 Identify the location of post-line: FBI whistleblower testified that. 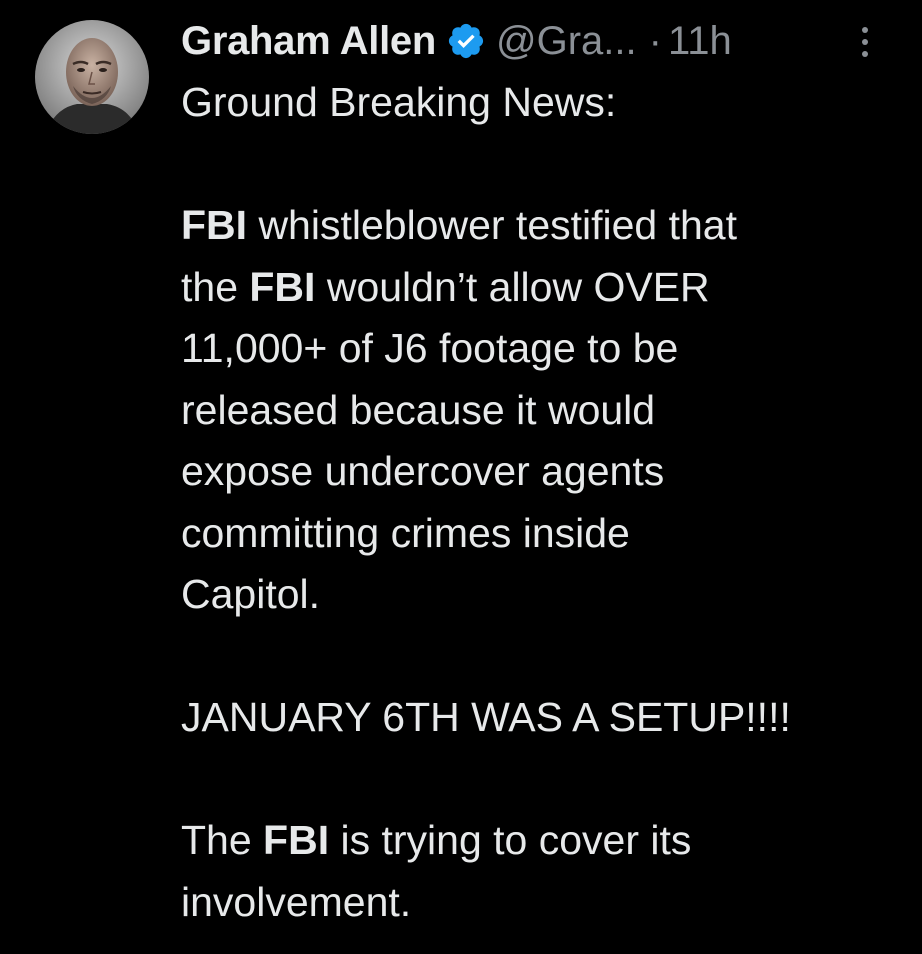
(531, 226).